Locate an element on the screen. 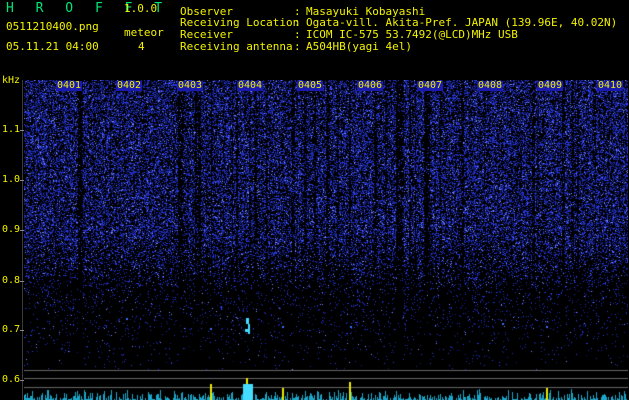 The width and height of the screenshot is (629, 400). observation-datetime: 05.11.21 04:00 is located at coordinates (52, 46).